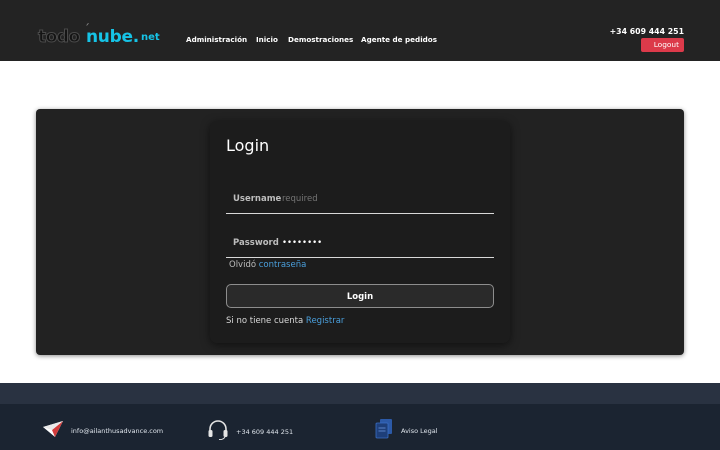  I want to click on nav-demostraciones: Demostraciones, so click(320, 40).